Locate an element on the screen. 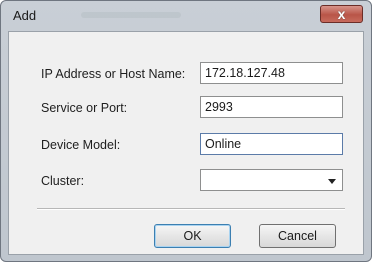 The image size is (376, 264). ip-address-input is located at coordinates (271, 73).